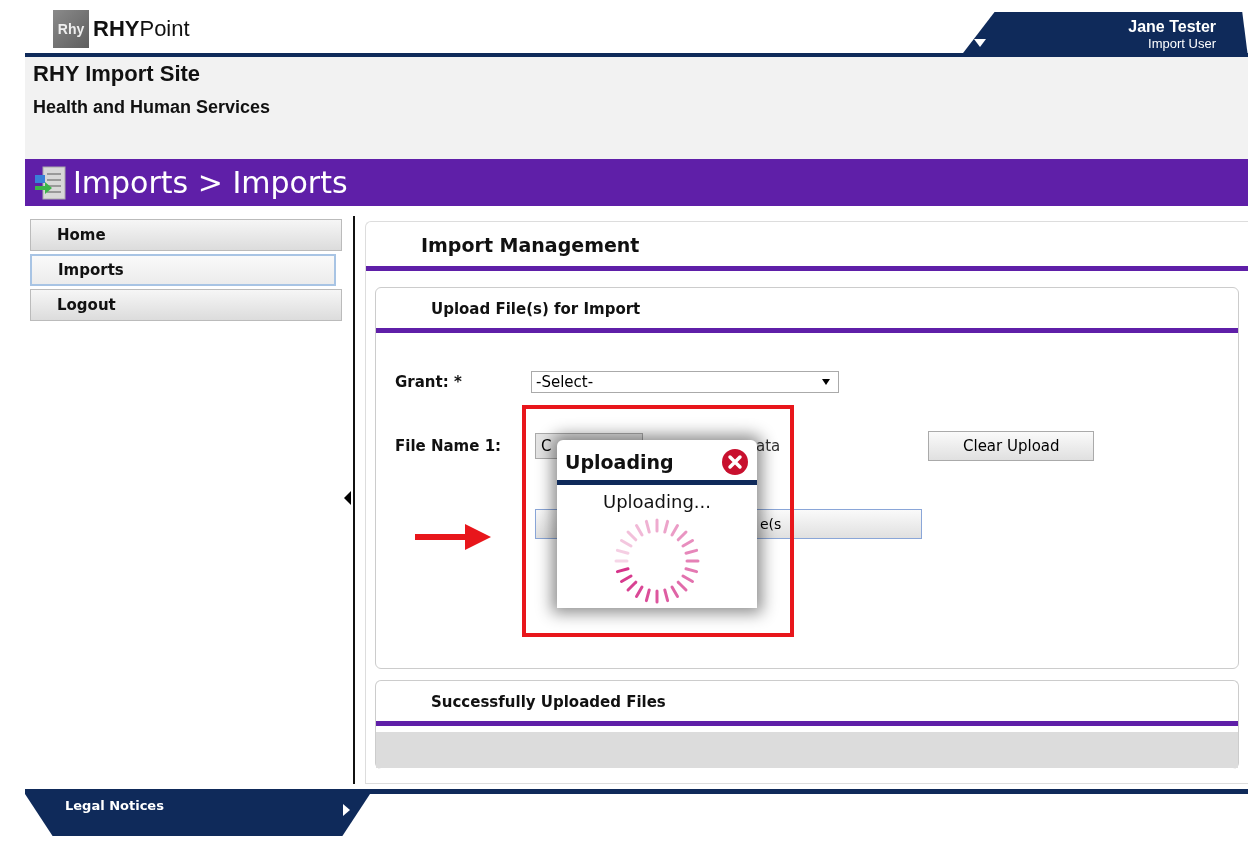 Image resolution: width=1248 pixels, height=842 pixels. What do you see at coordinates (50, 182) in the screenshot?
I see `import-document-icon` at bounding box center [50, 182].